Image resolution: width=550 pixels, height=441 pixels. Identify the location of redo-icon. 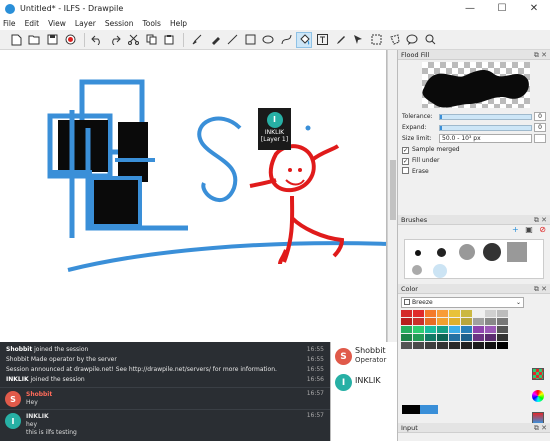
(115, 40).